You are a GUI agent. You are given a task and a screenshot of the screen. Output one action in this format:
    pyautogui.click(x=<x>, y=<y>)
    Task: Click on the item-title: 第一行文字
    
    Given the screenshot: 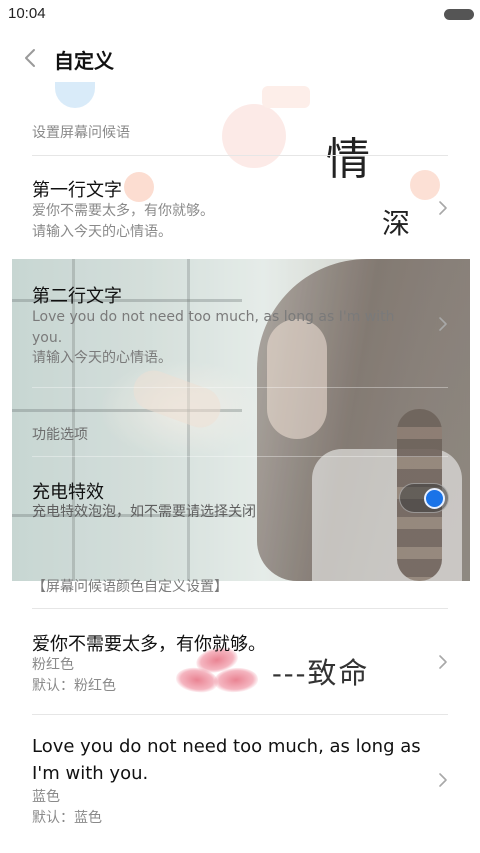 What is the action you would take?
    pyautogui.click(x=77, y=190)
    